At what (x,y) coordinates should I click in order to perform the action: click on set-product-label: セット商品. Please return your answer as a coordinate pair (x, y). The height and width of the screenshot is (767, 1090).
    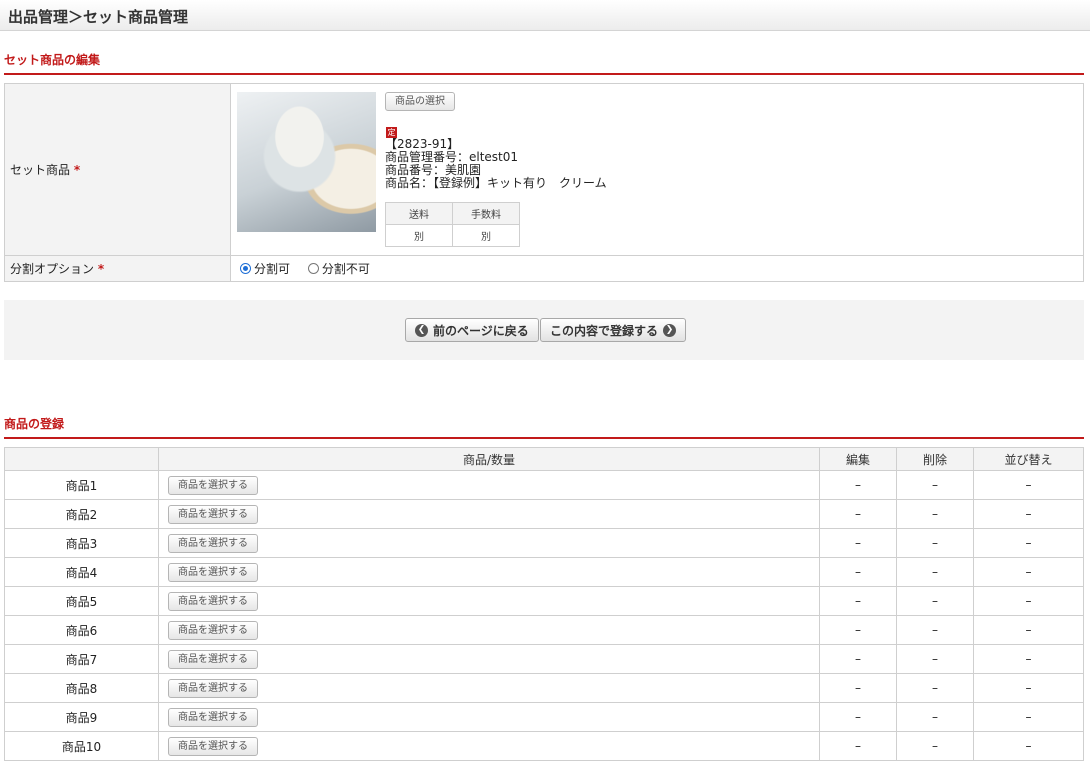
    Looking at the image, I should click on (40, 170).